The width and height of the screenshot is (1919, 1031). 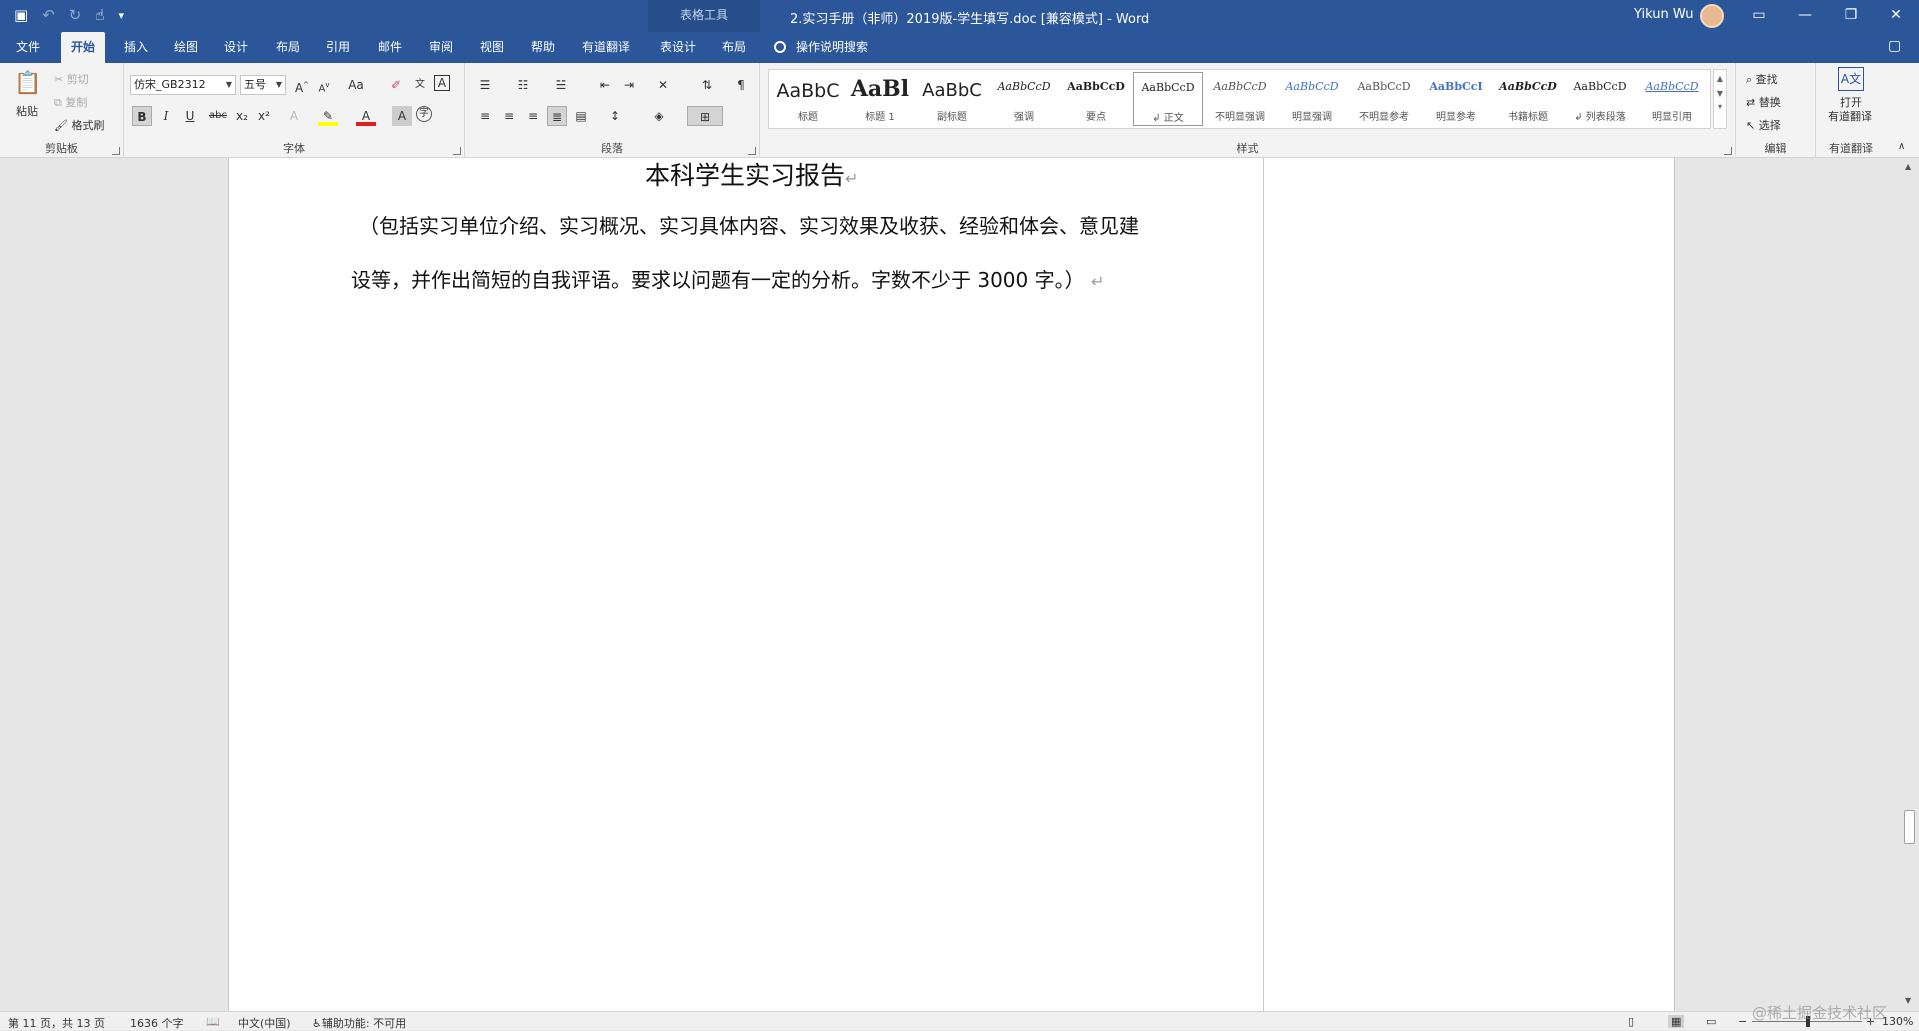 I want to click on proofing-icon: 📖, so click(x=213, y=1021).